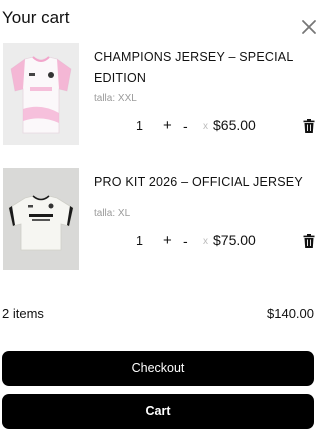 This screenshot has width=320, height=434. Describe the element at coordinates (115, 98) in the screenshot. I see `product-variant: talla: XXL` at that location.